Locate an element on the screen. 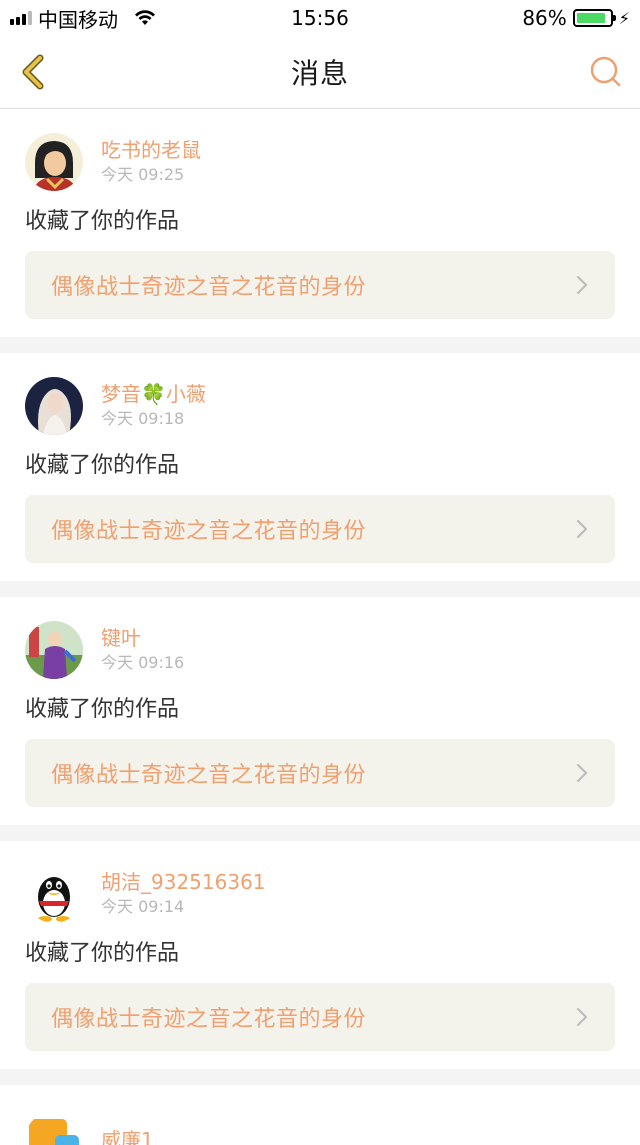 The width and height of the screenshot is (640, 1145). card-meta: 威廉1 is located at coordinates (127, 1136).